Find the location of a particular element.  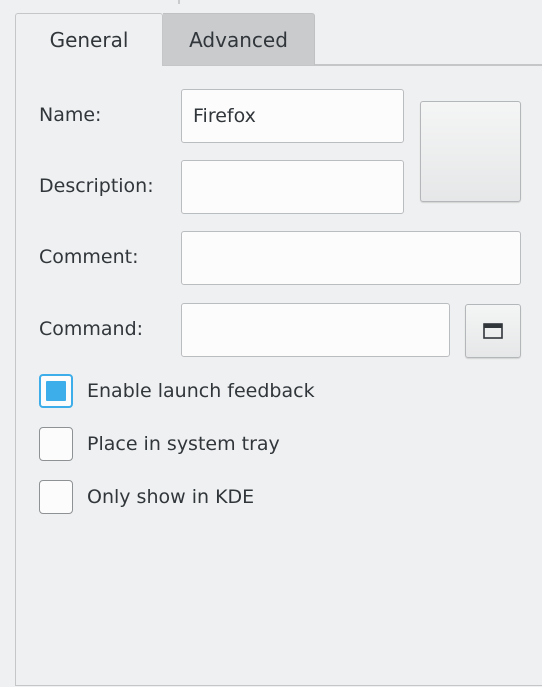

tab-bar: General Advanced is located at coordinates (165, 39).